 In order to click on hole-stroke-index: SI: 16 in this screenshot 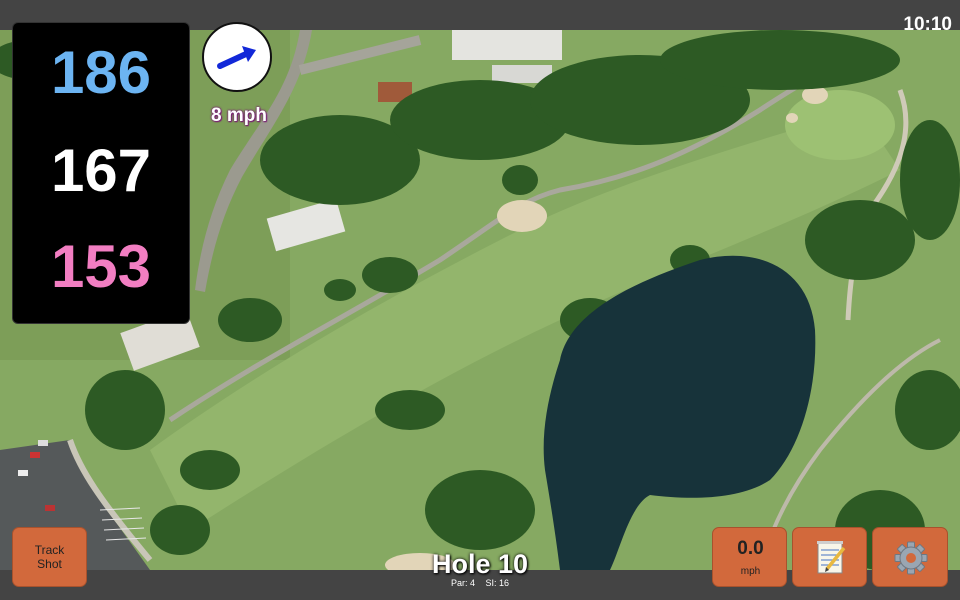, I will do `click(497, 583)`.